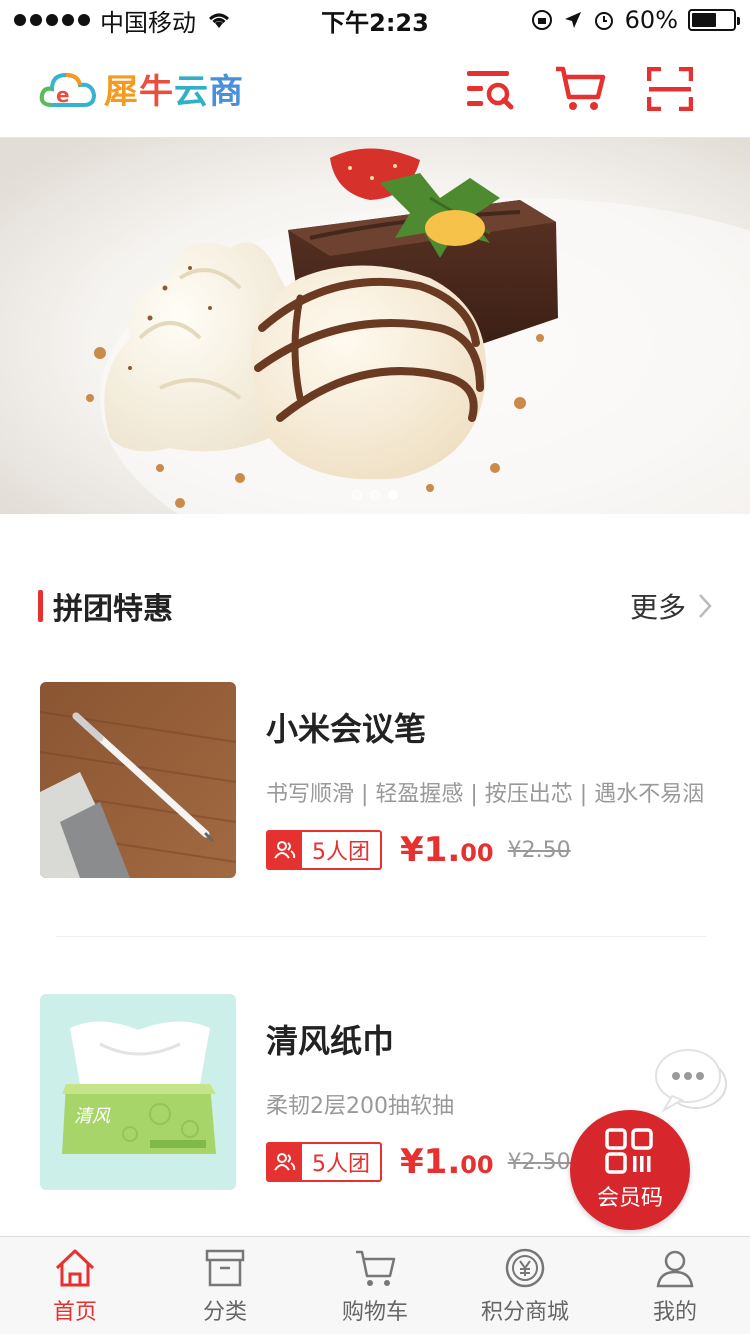 The image size is (750, 1334). I want to click on section-title-text: 拼团特惠, so click(113, 609).